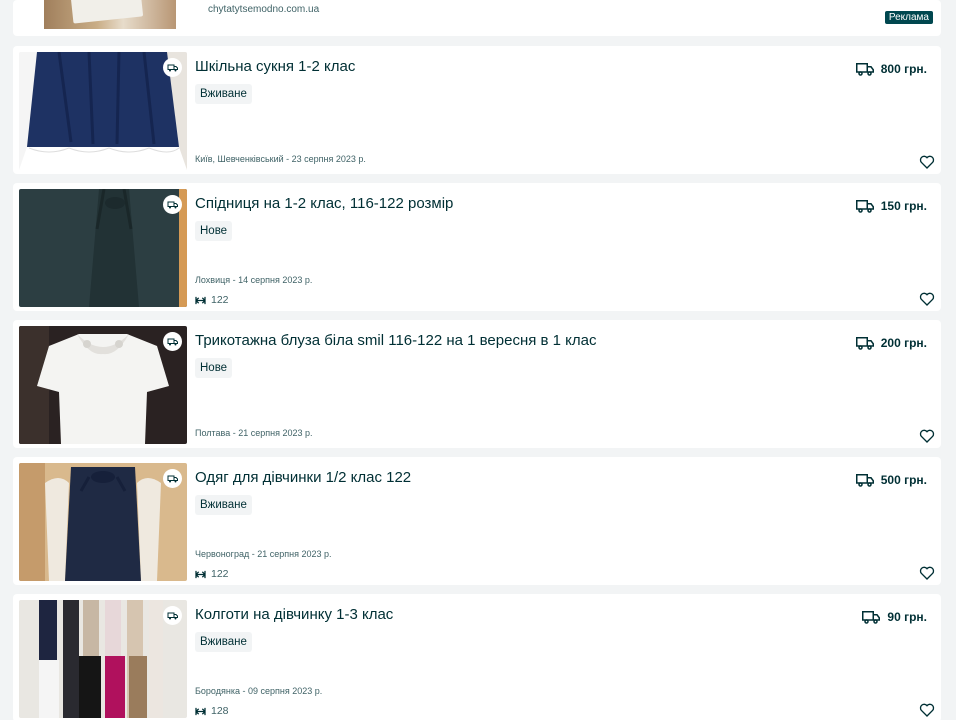 The image size is (956, 720). What do you see at coordinates (324, 203) in the screenshot?
I see `listing-title: Спідниця на 1-2 клас, 116-122 розмір` at bounding box center [324, 203].